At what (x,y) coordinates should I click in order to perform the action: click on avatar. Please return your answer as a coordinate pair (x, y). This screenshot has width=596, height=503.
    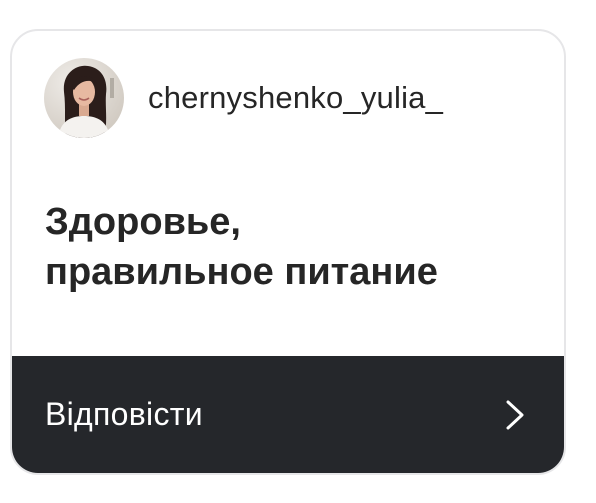
    Looking at the image, I should click on (84, 98).